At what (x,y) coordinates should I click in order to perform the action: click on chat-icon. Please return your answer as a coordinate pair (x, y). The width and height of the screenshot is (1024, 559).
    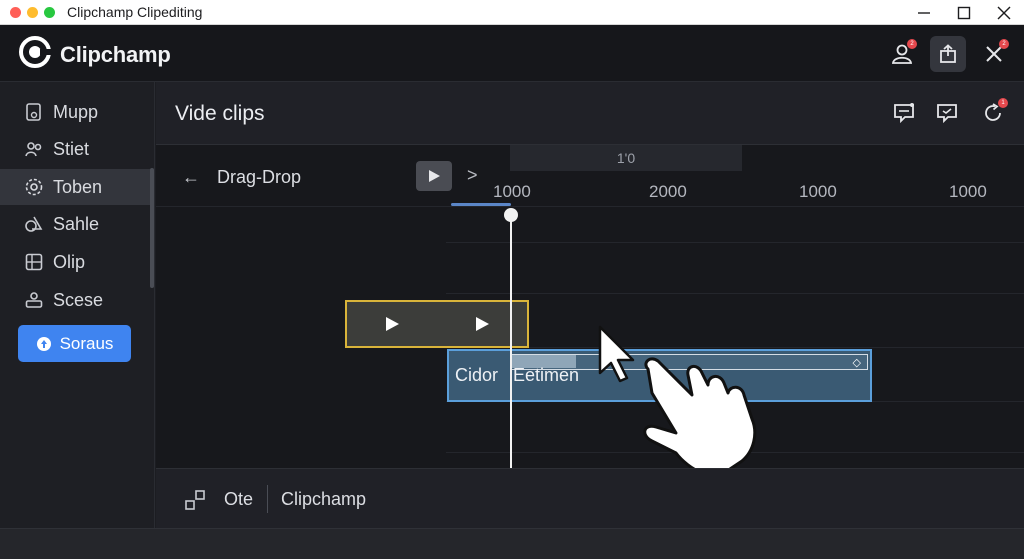
    Looking at the image, I should click on (947, 114).